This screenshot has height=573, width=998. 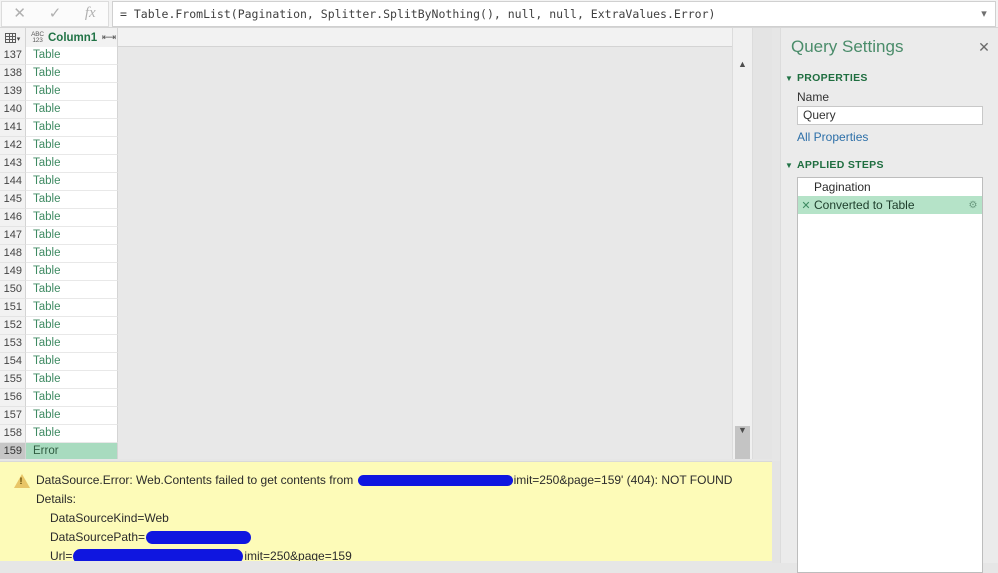 What do you see at coordinates (13, 416) in the screenshot?
I see `row-number: 157` at bounding box center [13, 416].